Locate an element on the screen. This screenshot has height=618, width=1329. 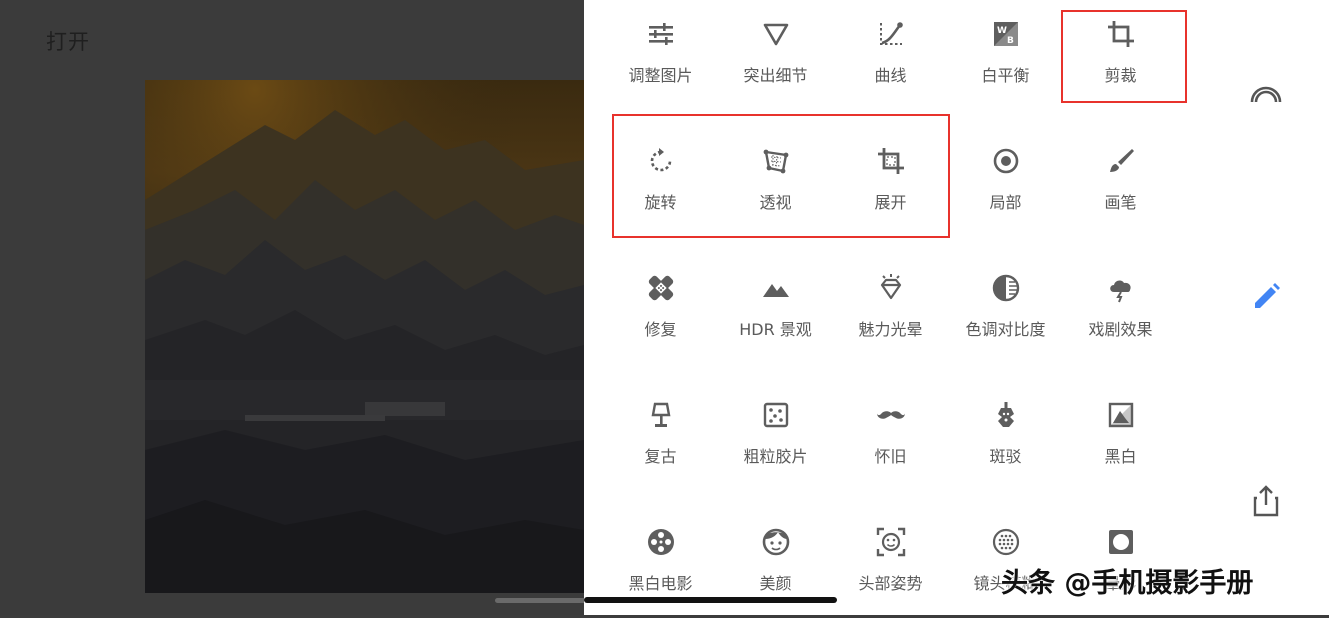
vignette-icon is located at coordinates (1121, 542).